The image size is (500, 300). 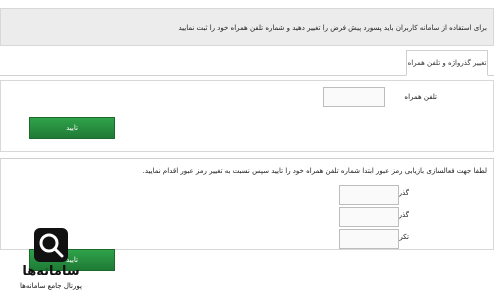 What do you see at coordinates (369, 239) in the screenshot?
I see `confirm-password-input` at bounding box center [369, 239].